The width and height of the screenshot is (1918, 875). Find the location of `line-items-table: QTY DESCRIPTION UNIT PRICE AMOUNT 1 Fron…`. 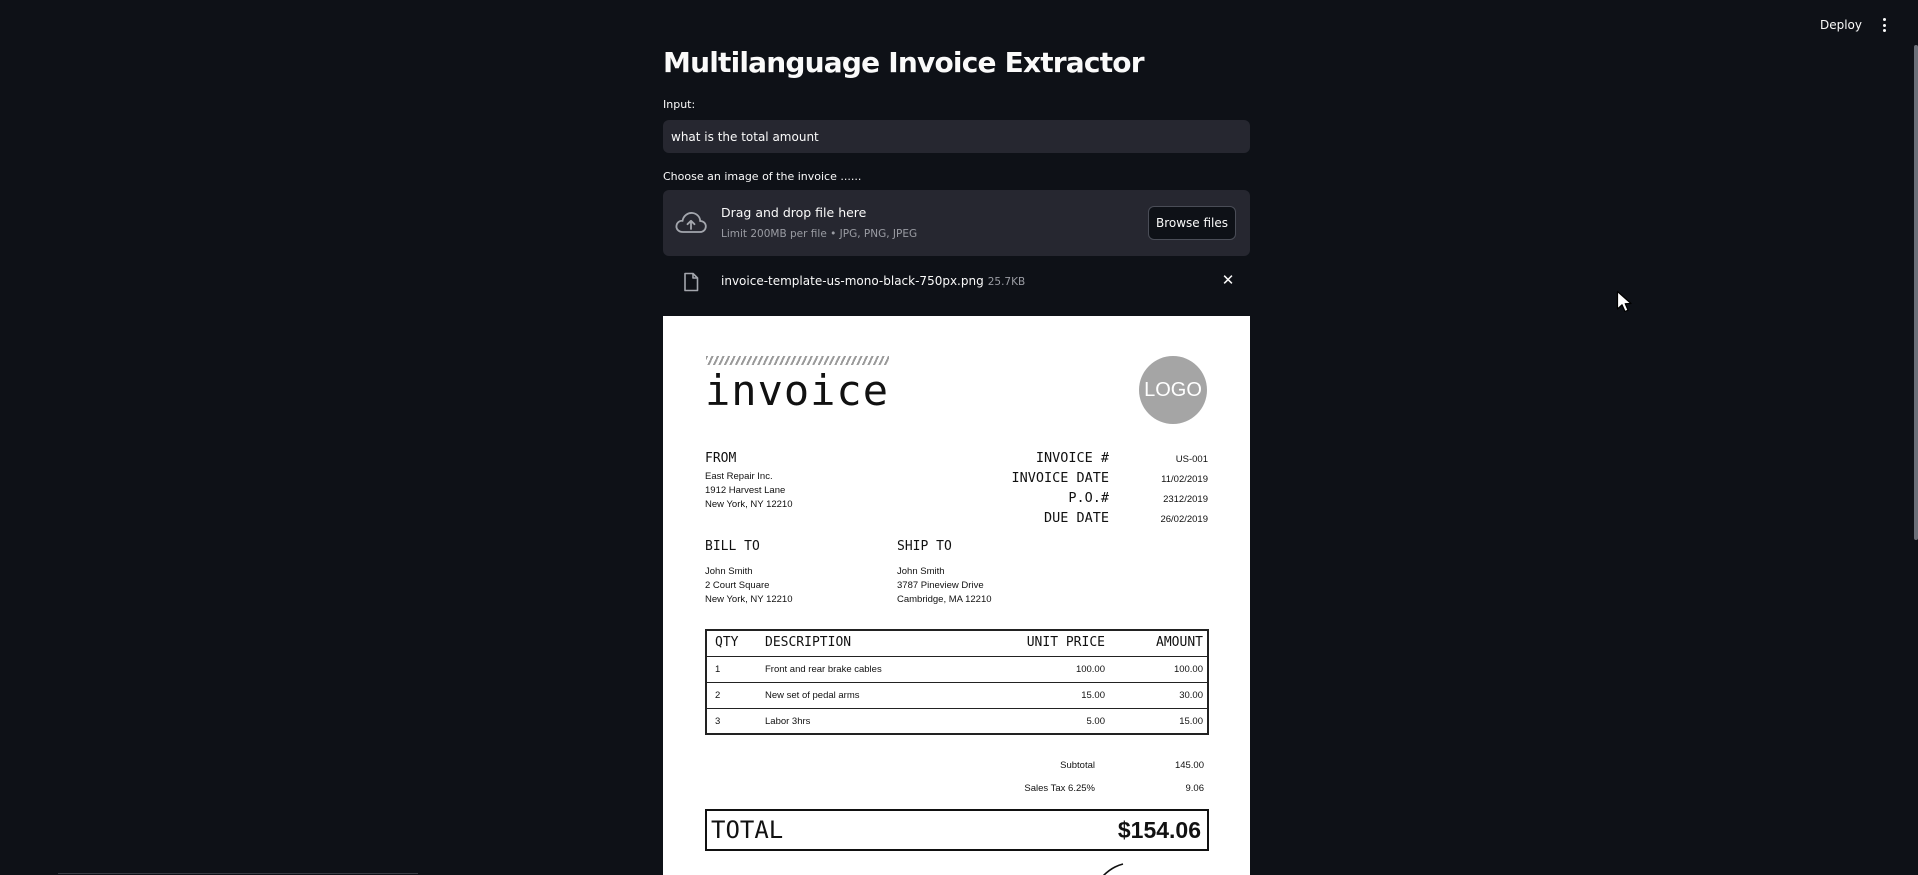

line-items-table: QTY DESCRIPTION UNIT PRICE AMOUNT 1 Fron… is located at coordinates (957, 682).